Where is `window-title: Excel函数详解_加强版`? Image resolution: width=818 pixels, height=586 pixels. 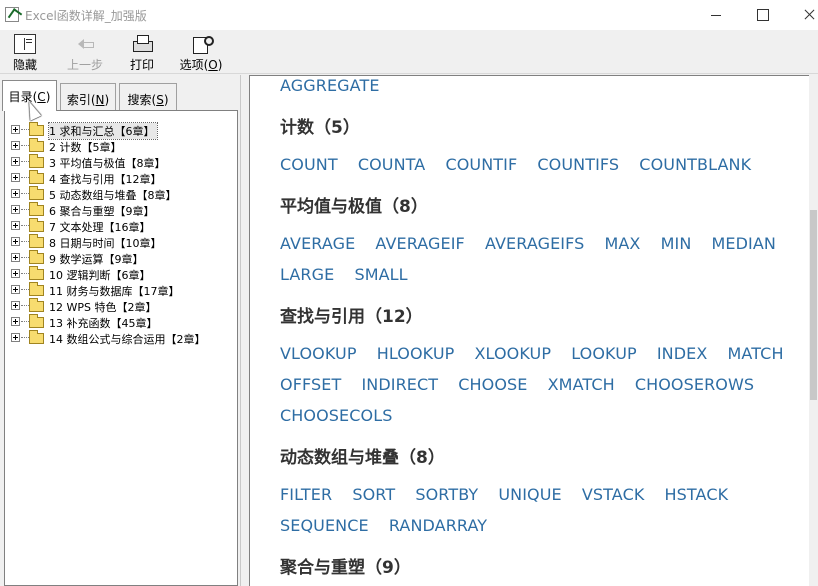 window-title: Excel函数详解_加强版 is located at coordinates (86, 16).